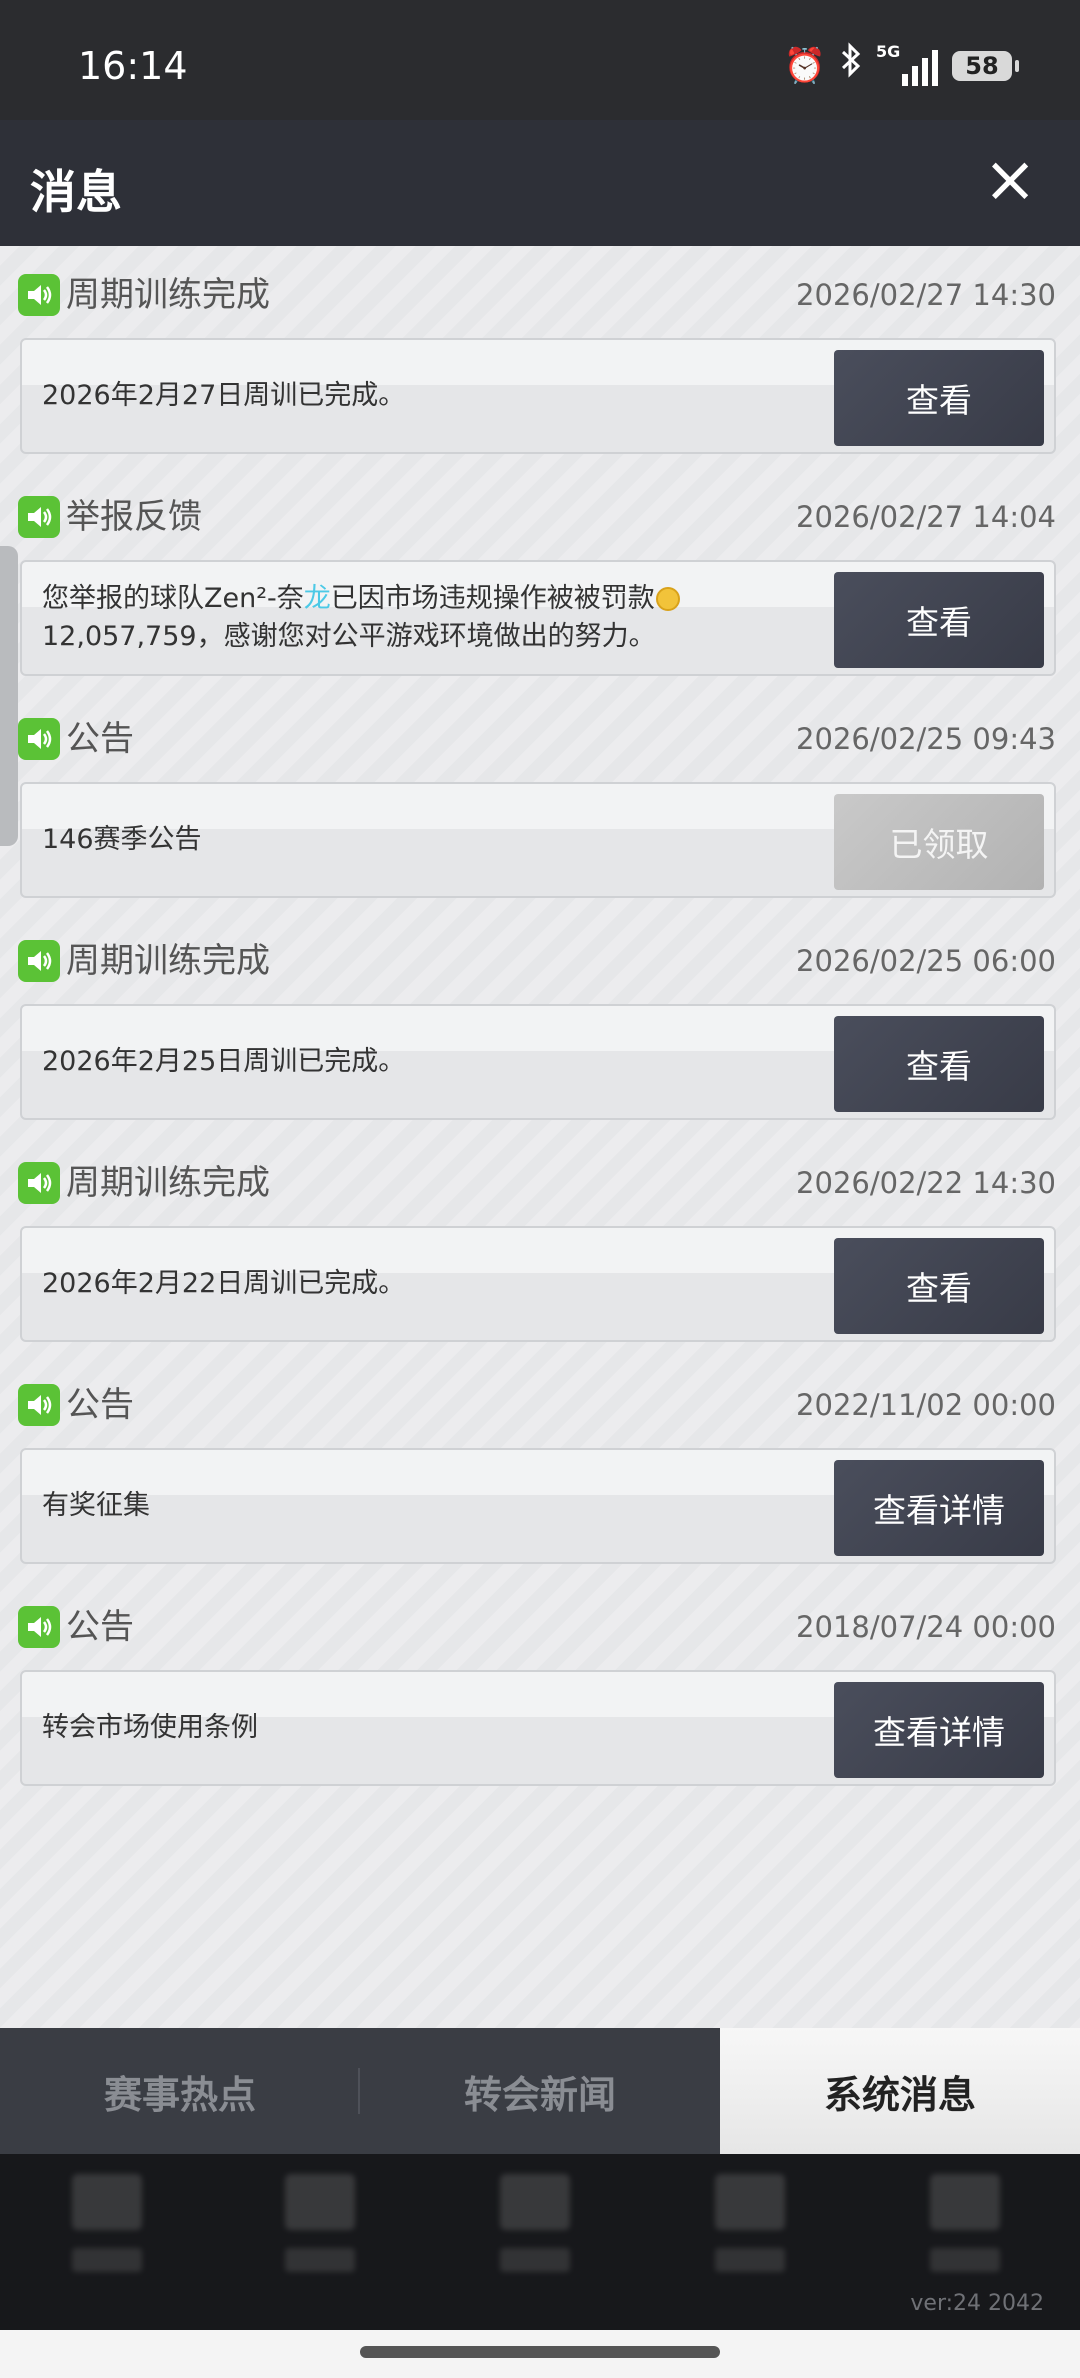 The image size is (1080, 2378). I want to click on message-text-part: 您举报的球队Zen²-奈, so click(173, 598).